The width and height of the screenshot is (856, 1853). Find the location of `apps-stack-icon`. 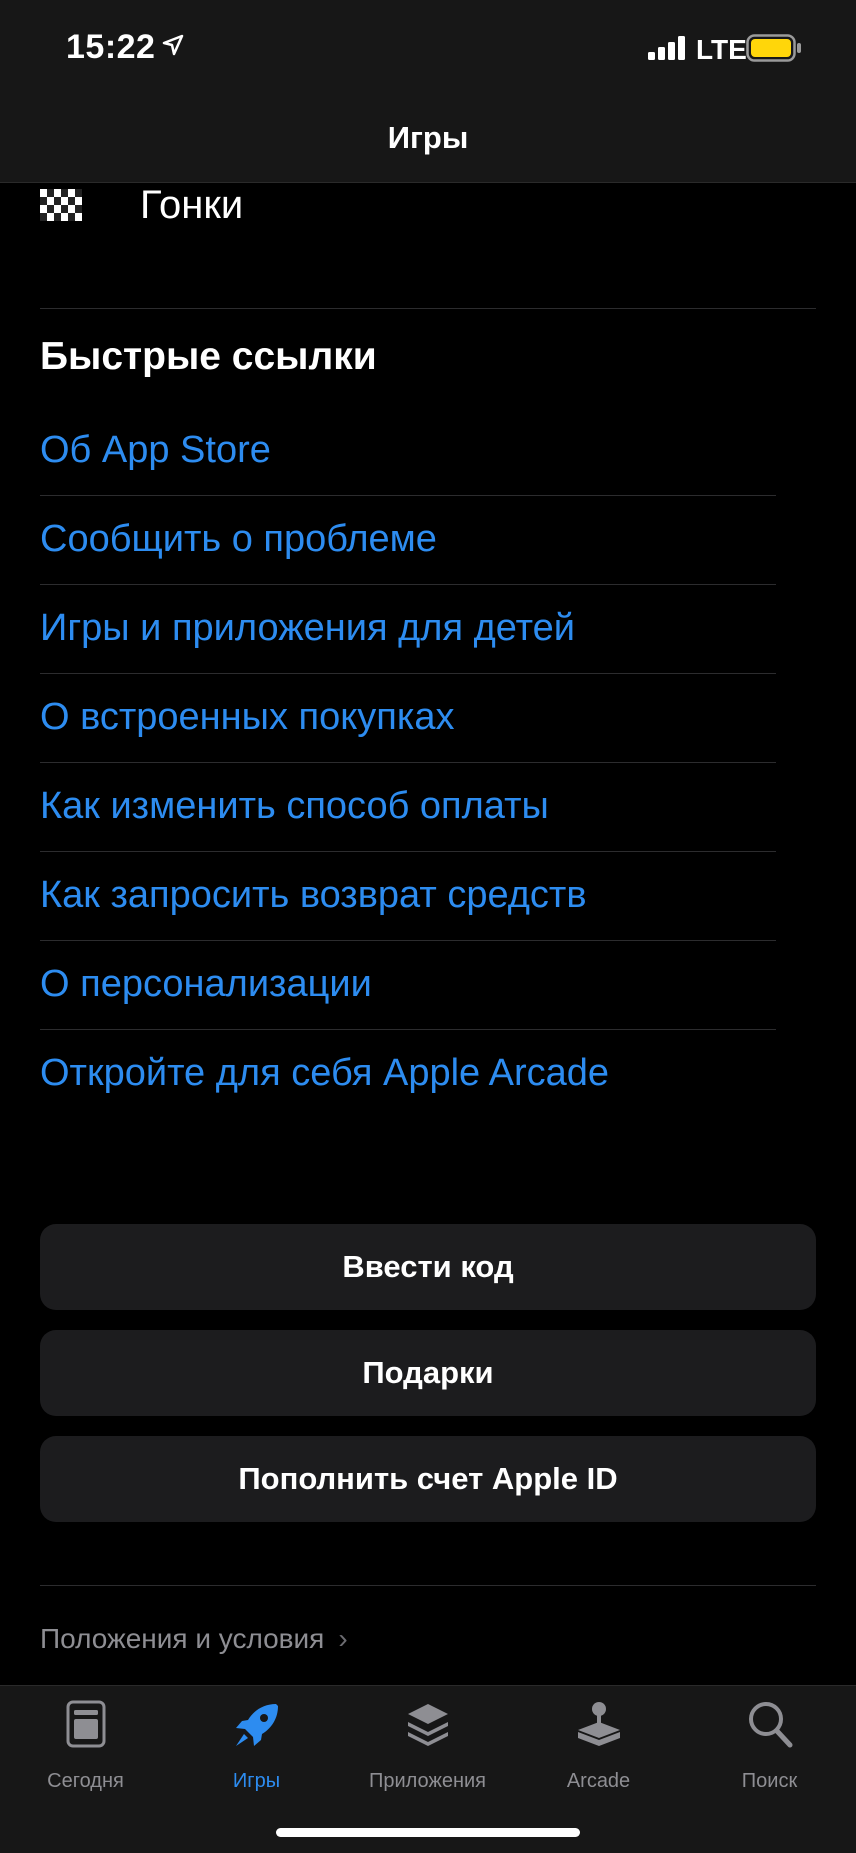

apps-stack-icon is located at coordinates (427, 1725).